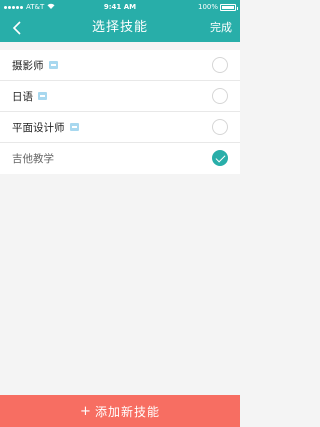  I want to click on add-skill-button: + 添加新技能, so click(120, 411).